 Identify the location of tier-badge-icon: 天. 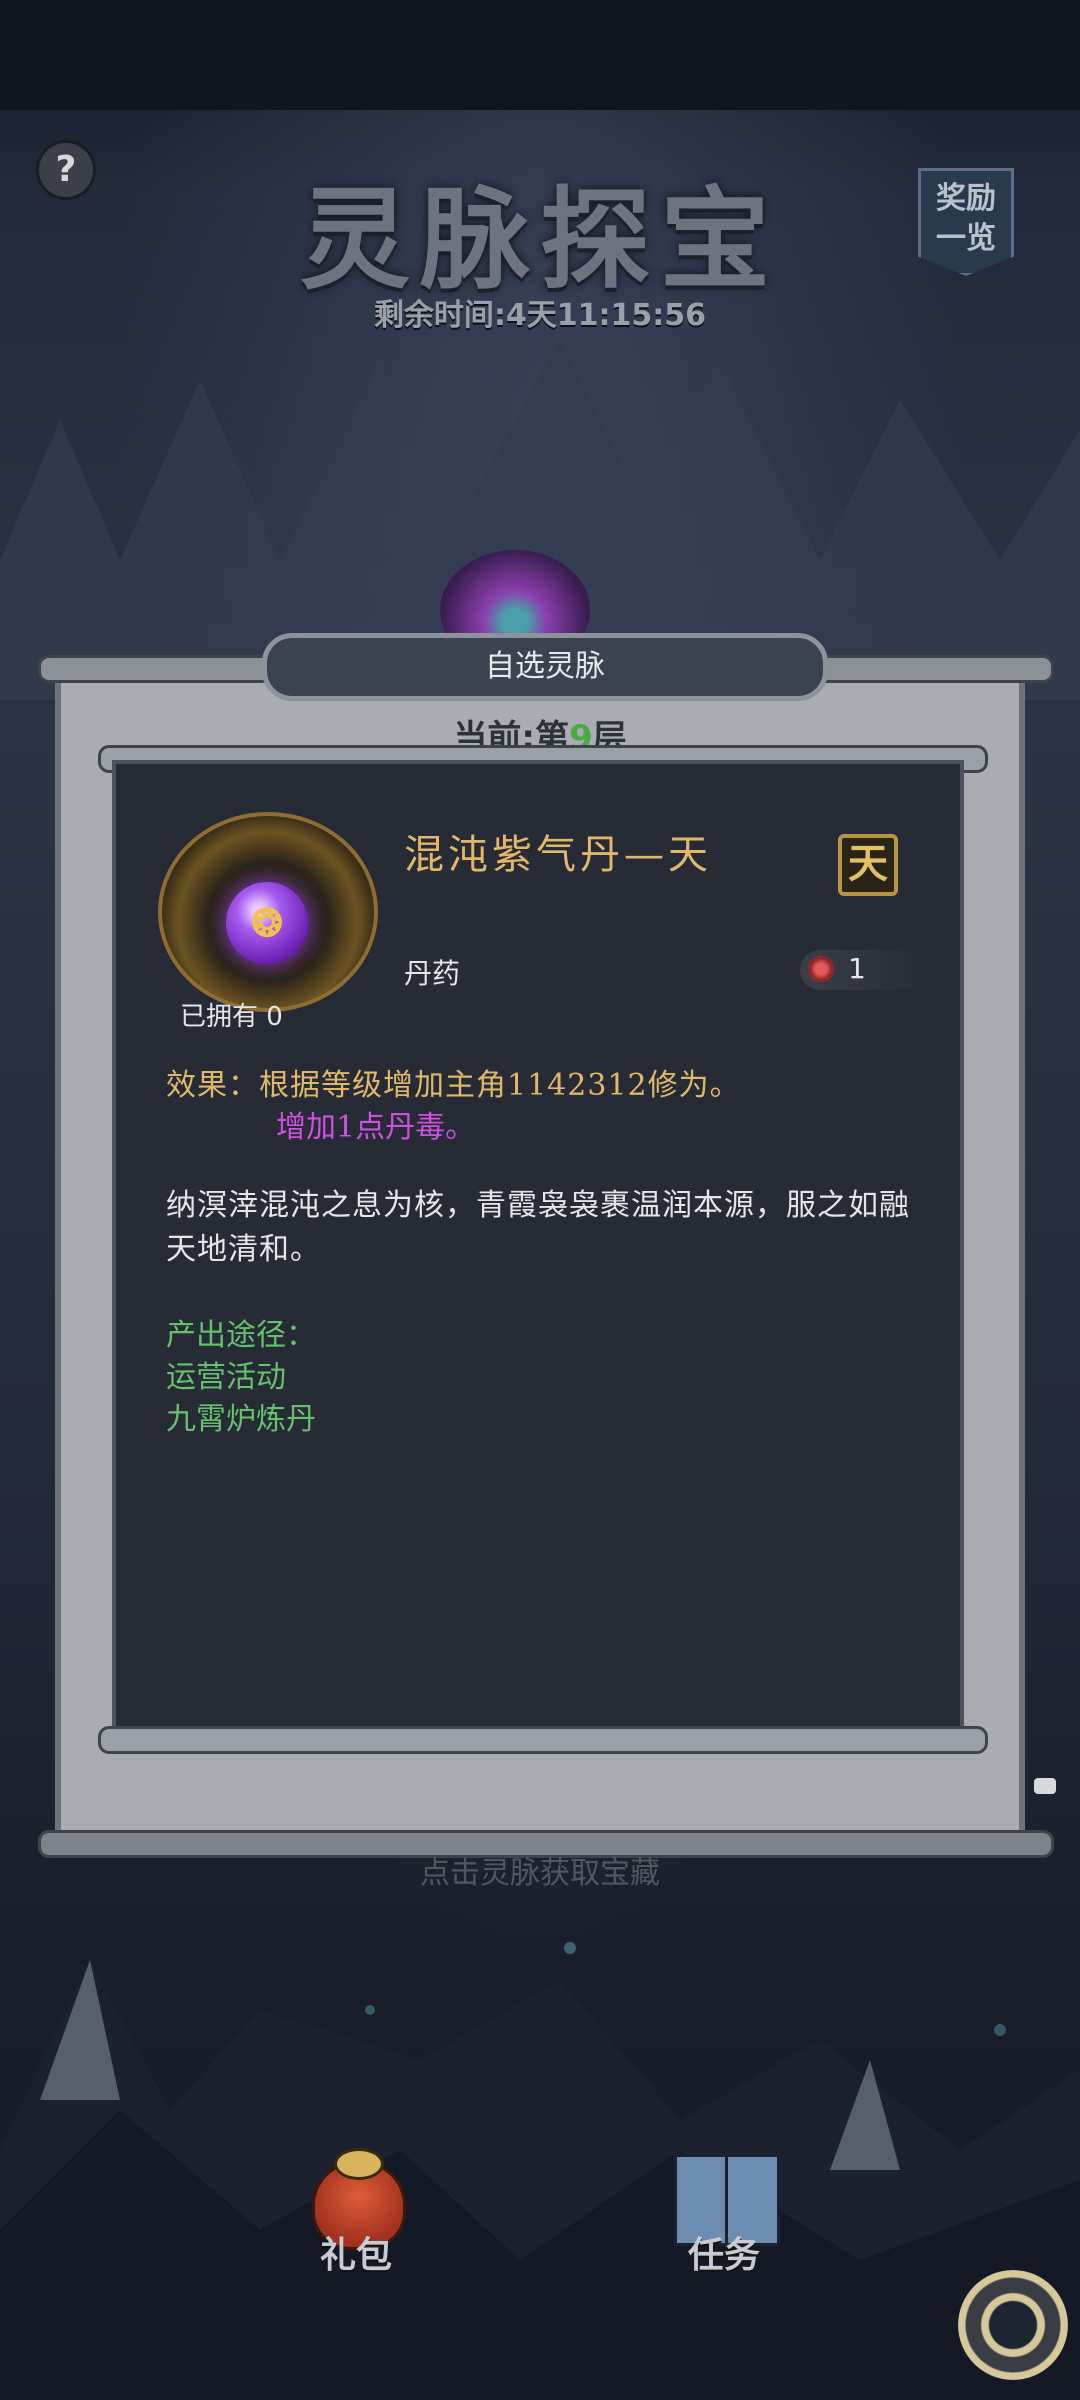
(868, 865).